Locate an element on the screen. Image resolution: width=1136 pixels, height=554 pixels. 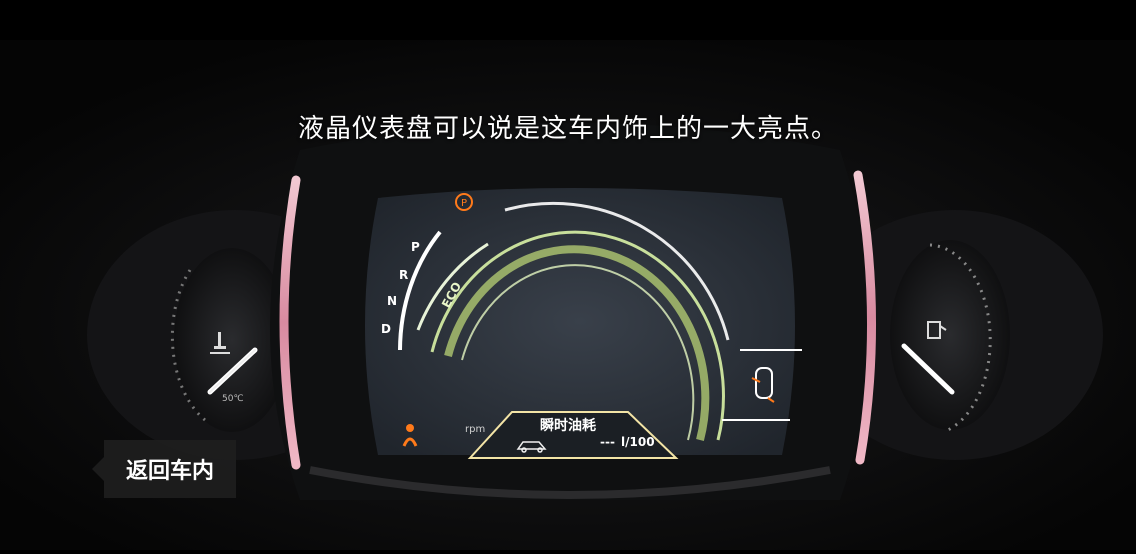
info-value: --- is located at coordinates (607, 442).